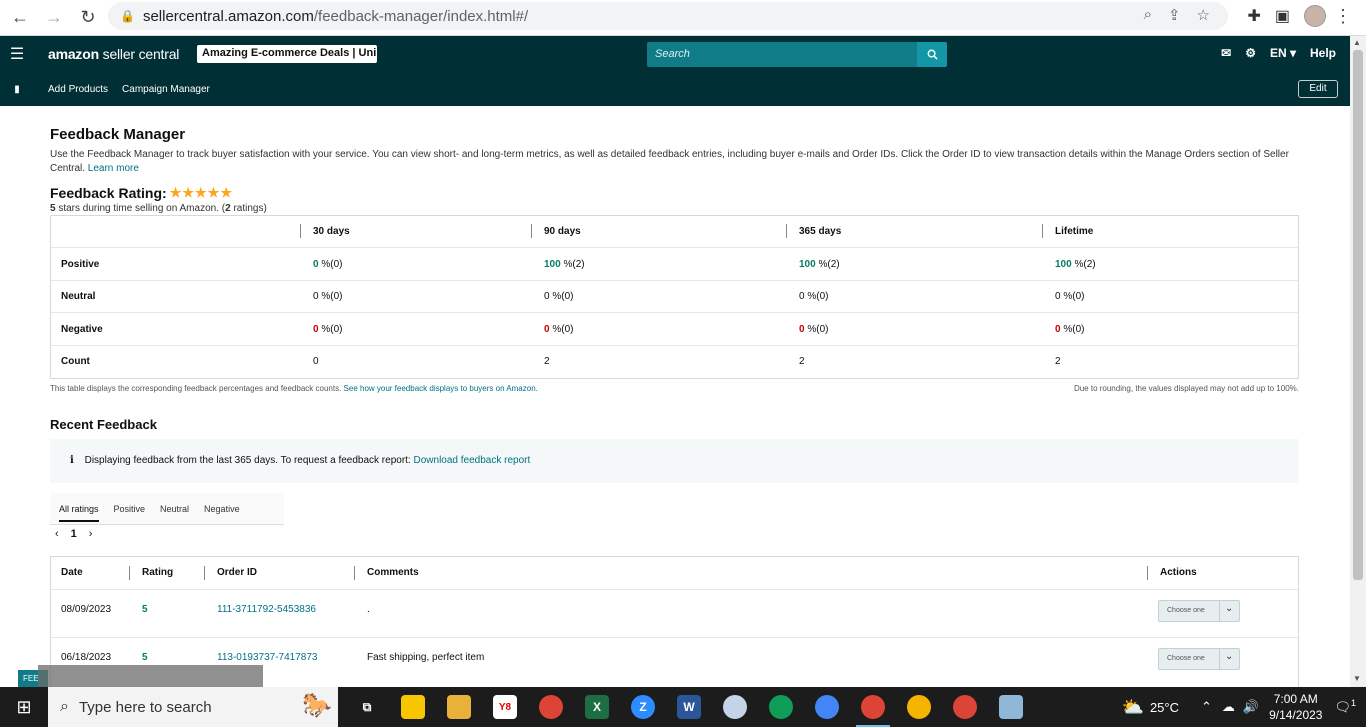  I want to click on chevron-up-icon: ⌃, so click(1206, 707).